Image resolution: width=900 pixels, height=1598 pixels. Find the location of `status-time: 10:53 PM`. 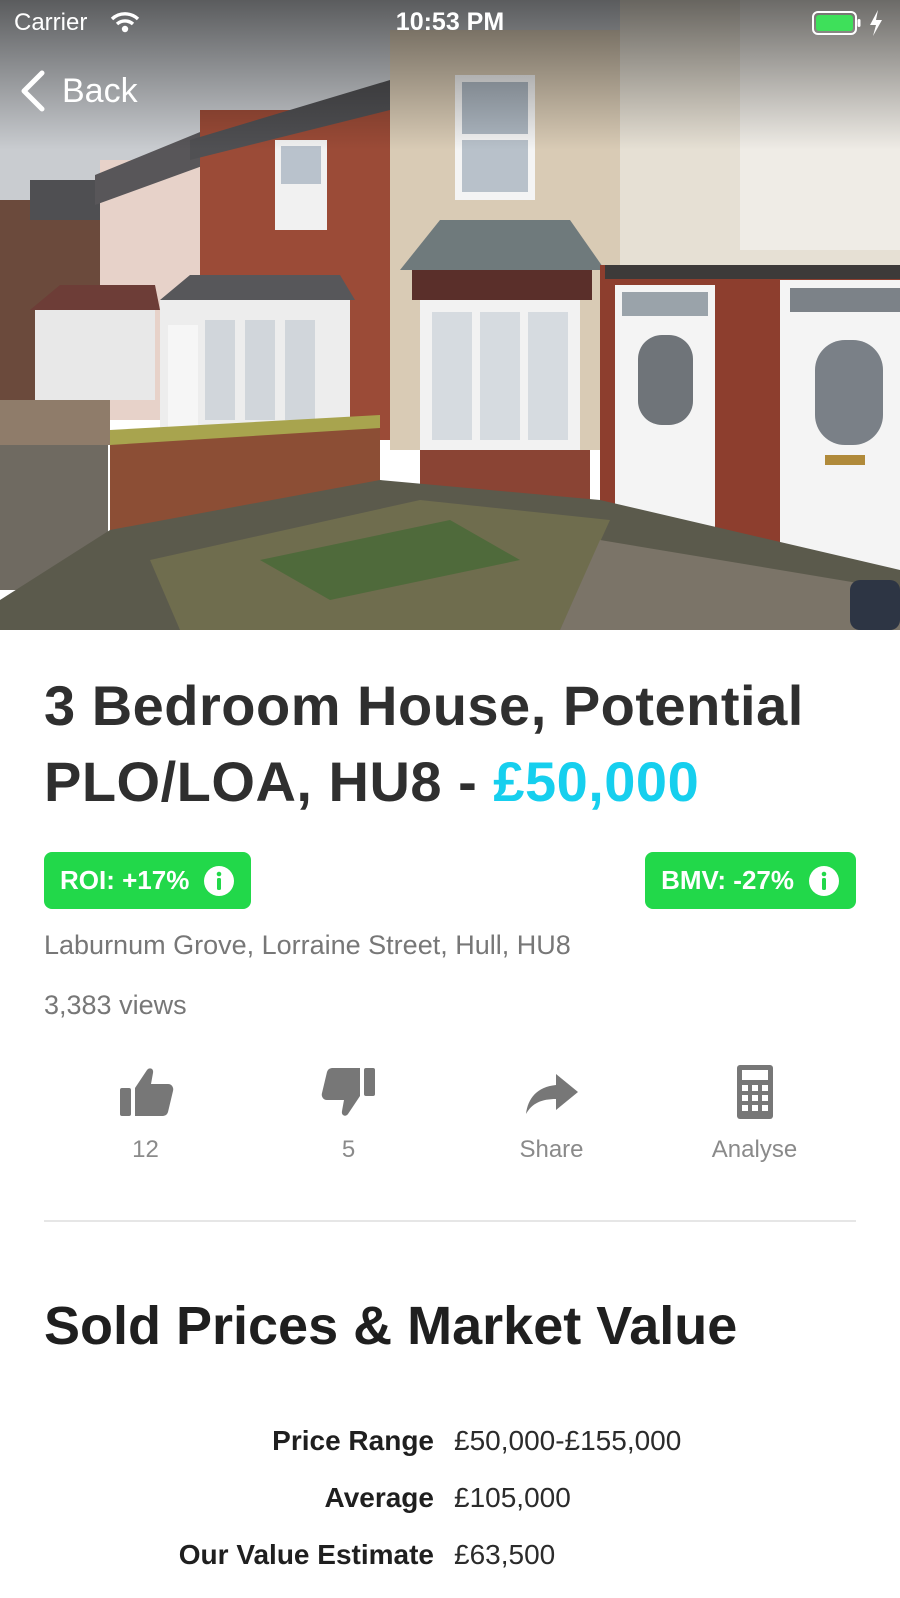

status-time: 10:53 PM is located at coordinates (450, 22).